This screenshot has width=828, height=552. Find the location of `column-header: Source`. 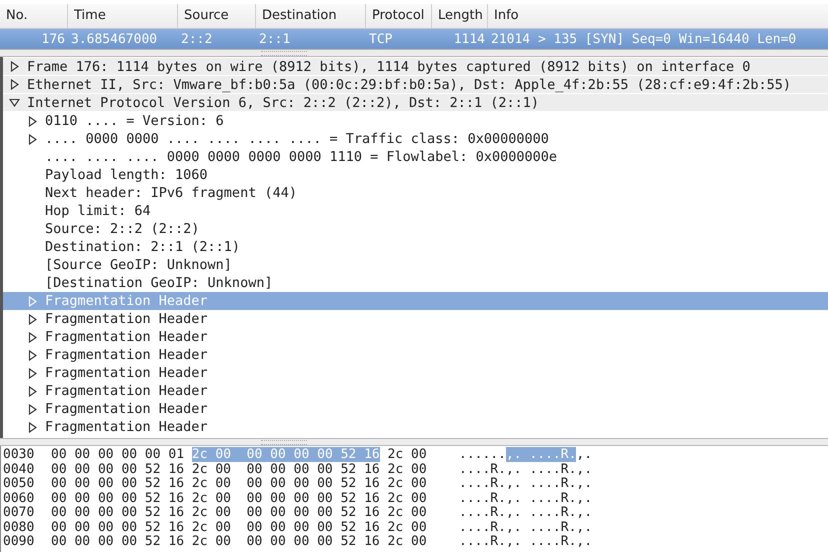

column-header: Source is located at coordinates (217, 16).